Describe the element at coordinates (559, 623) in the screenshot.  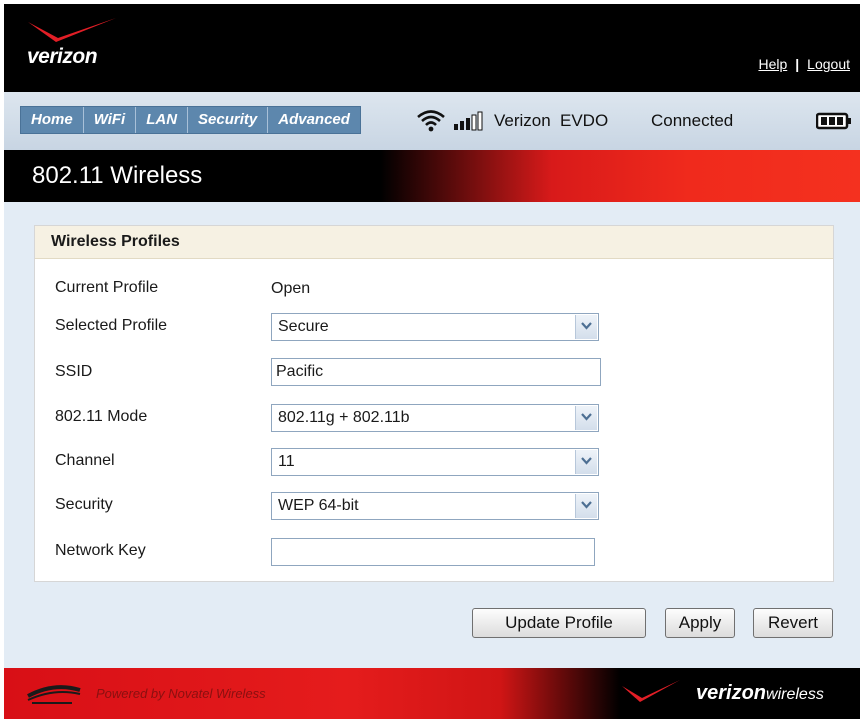
I see `update-profile-button: Update Profile` at that location.